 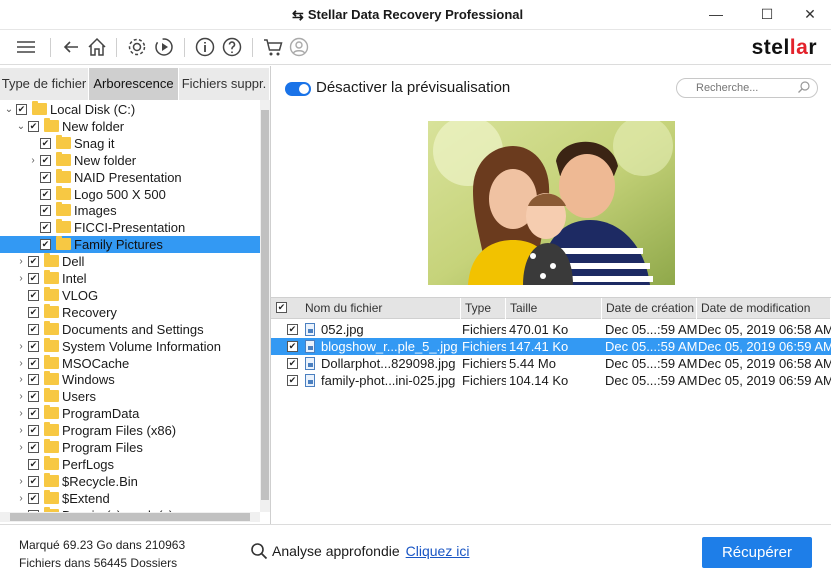 I want to click on tree-node: ✔ Logo 500 X 500, so click(x=130, y=194).